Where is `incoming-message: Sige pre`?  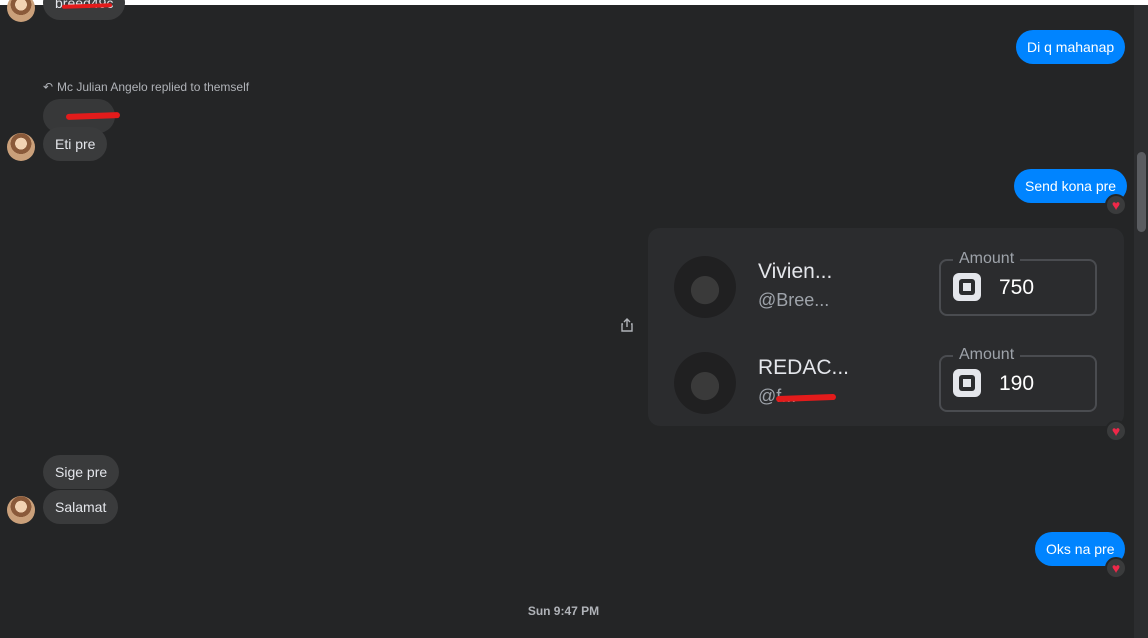 incoming-message: Sige pre is located at coordinates (81, 472).